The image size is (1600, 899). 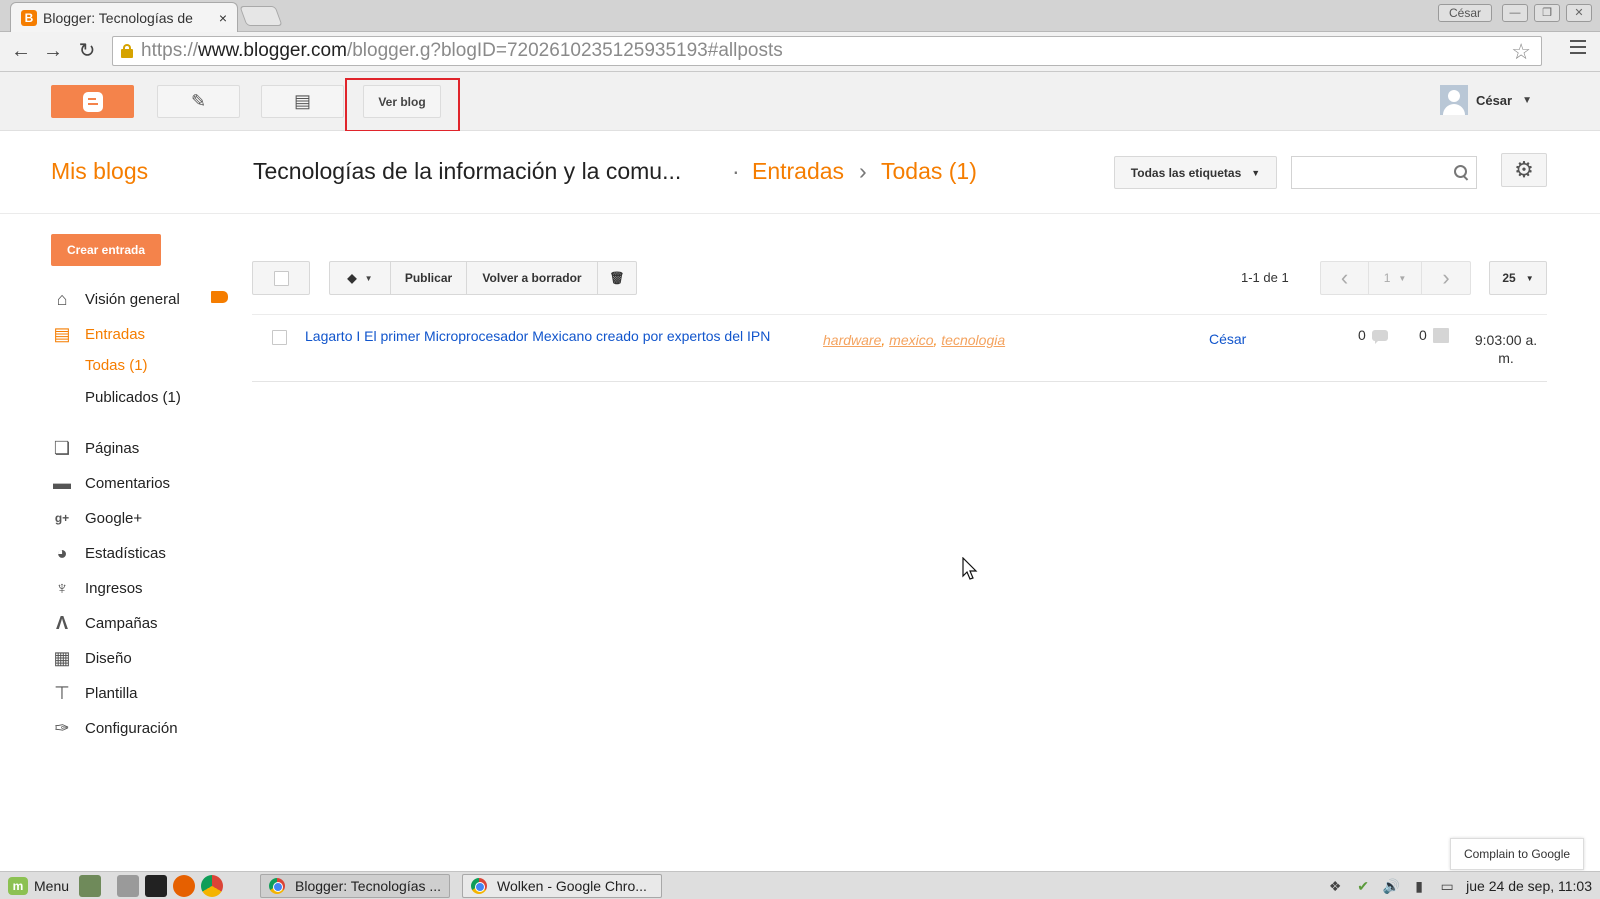 What do you see at coordinates (1524, 170) in the screenshot?
I see `settings-gear-button: ⚙` at bounding box center [1524, 170].